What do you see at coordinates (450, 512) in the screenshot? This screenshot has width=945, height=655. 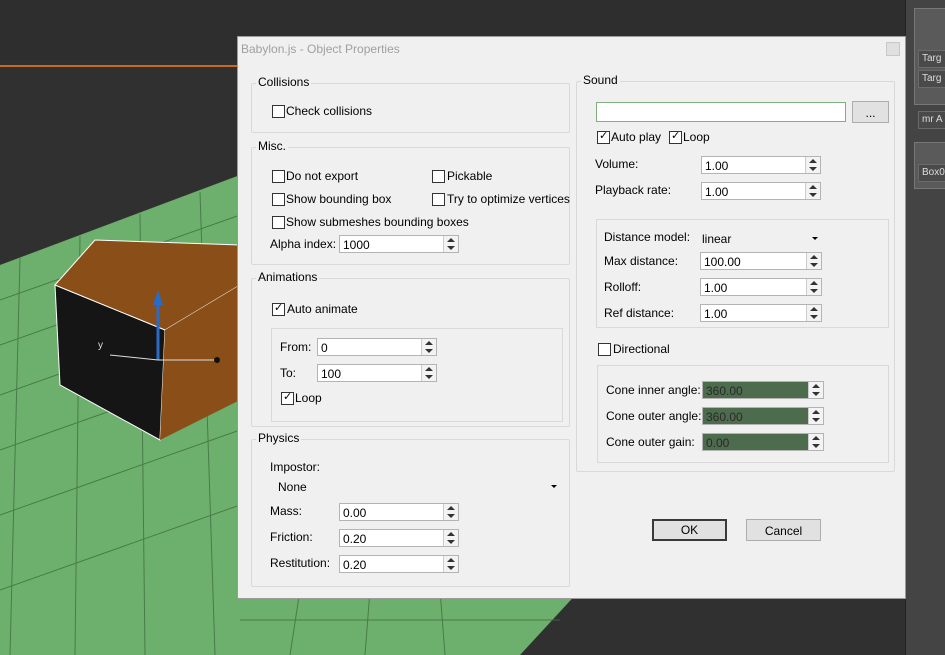 I see `mass-spinner` at bounding box center [450, 512].